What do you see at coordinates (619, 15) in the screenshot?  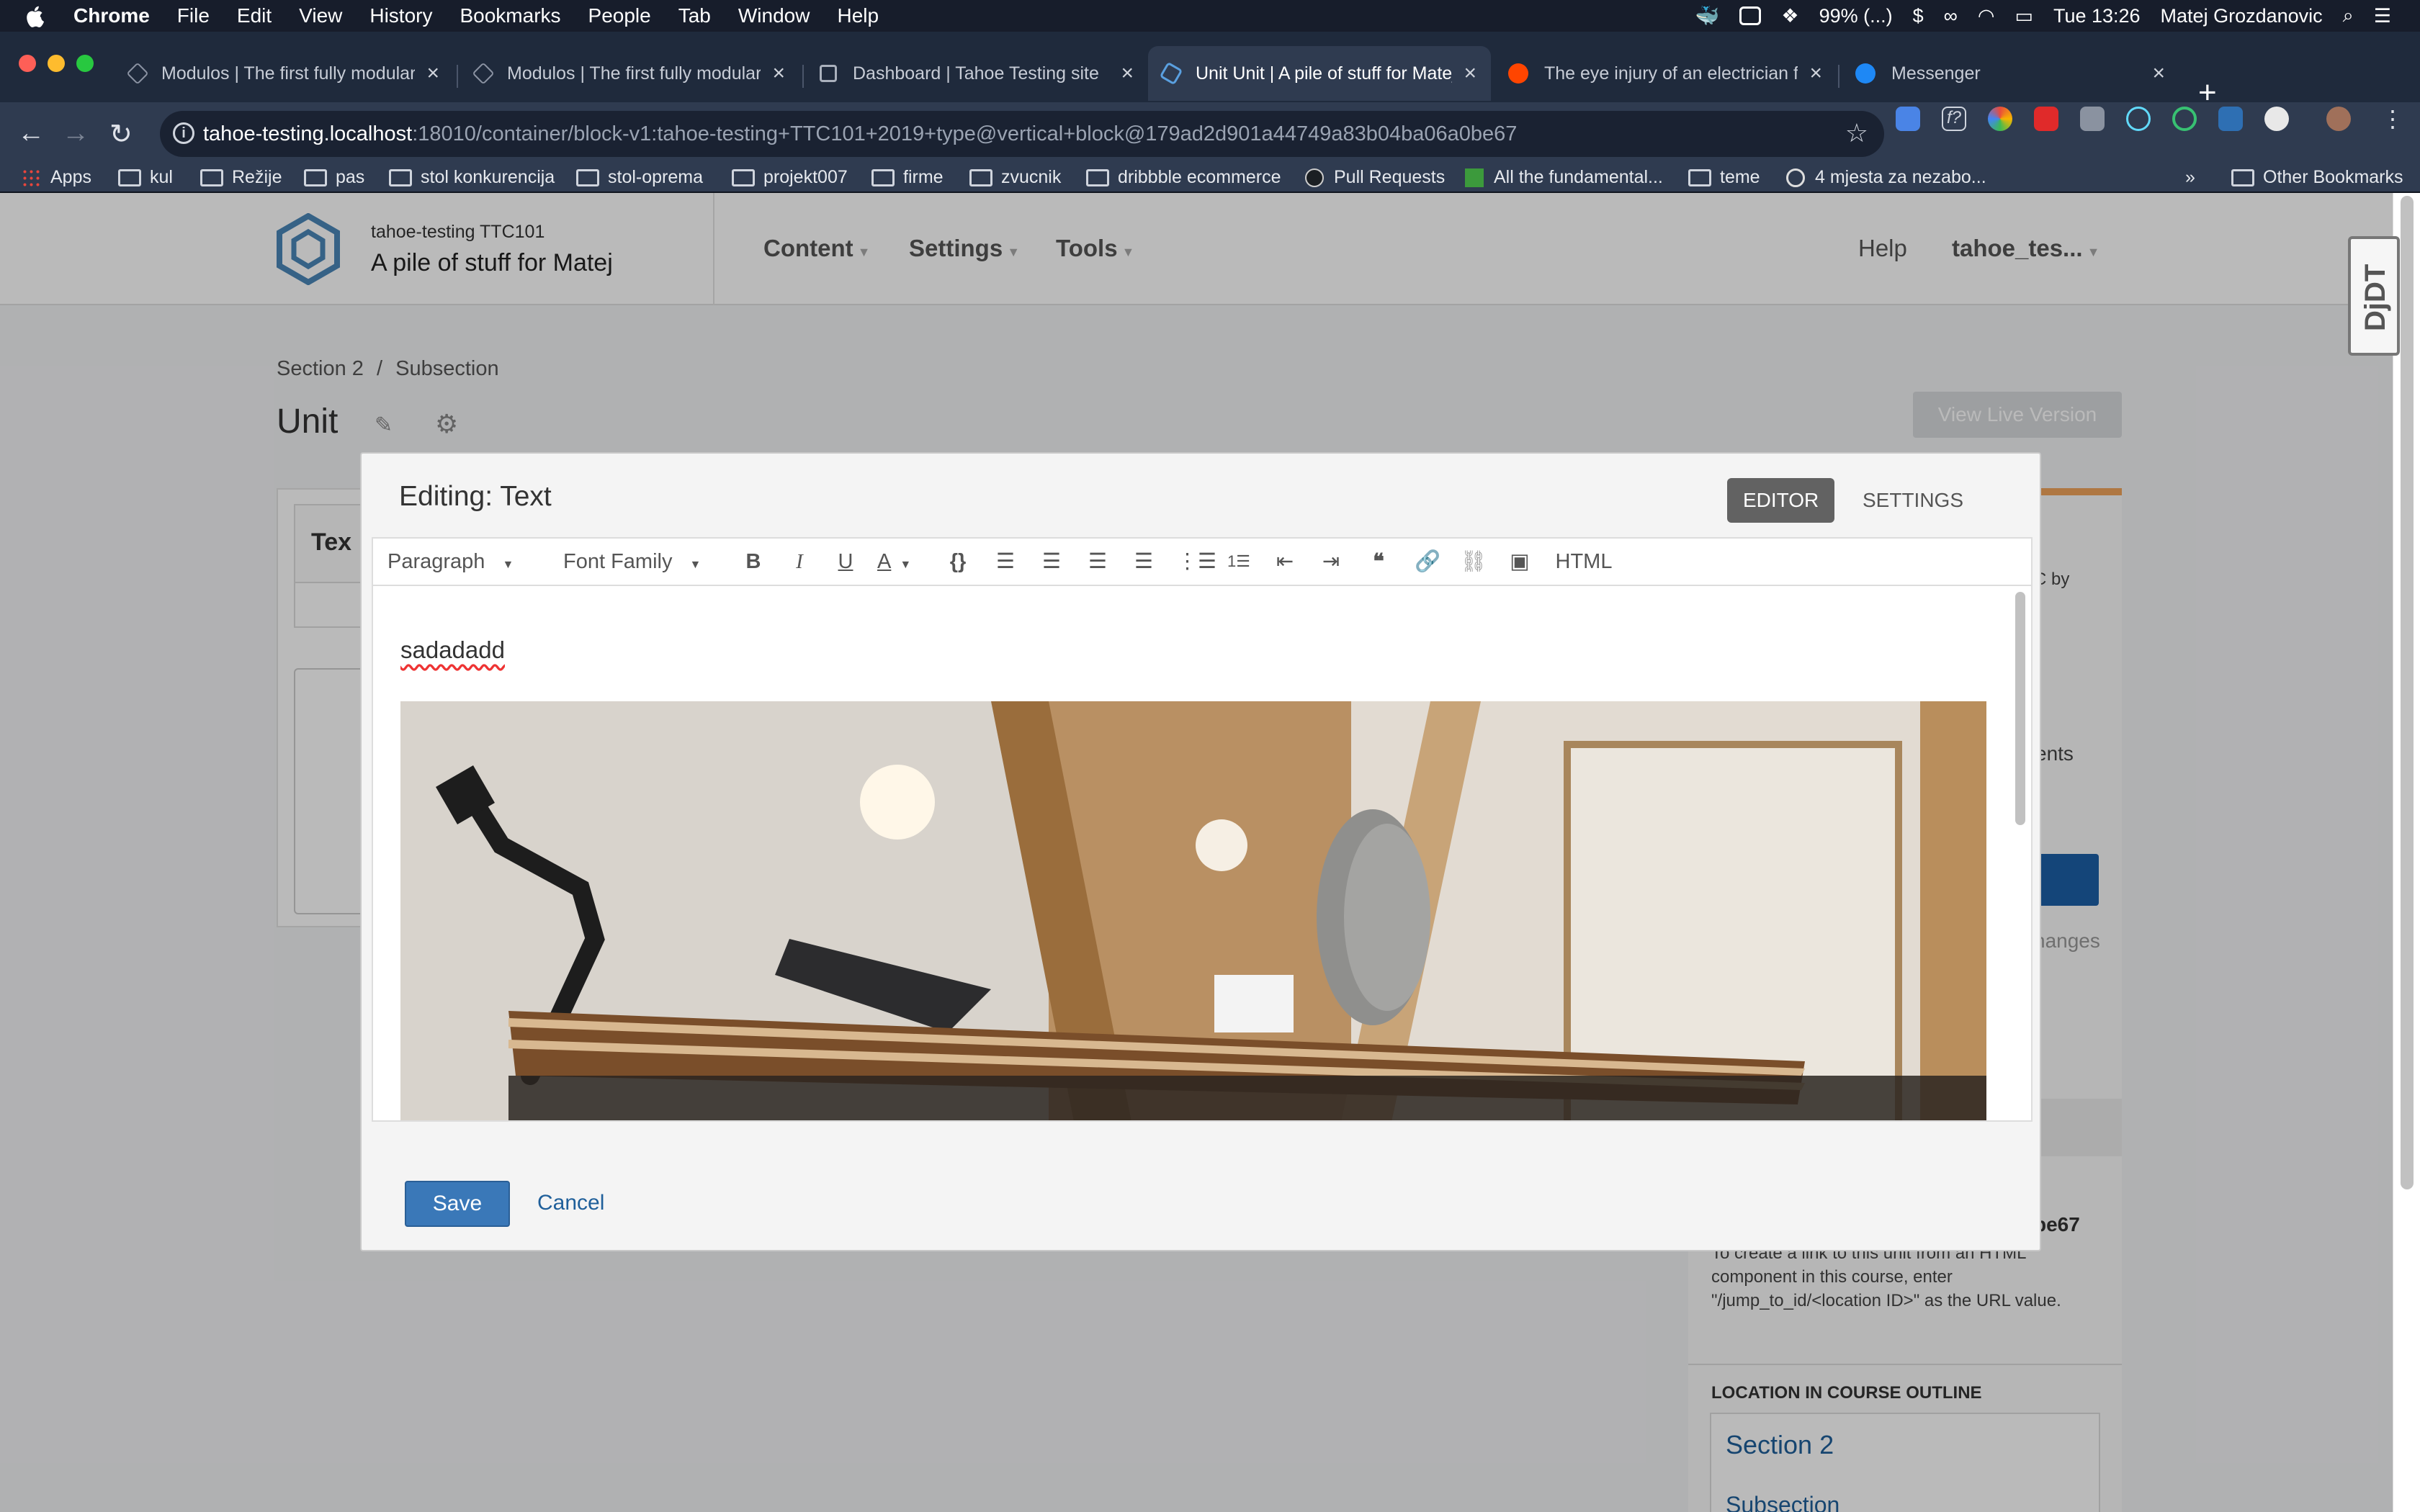 I see `menu-people: People` at bounding box center [619, 15].